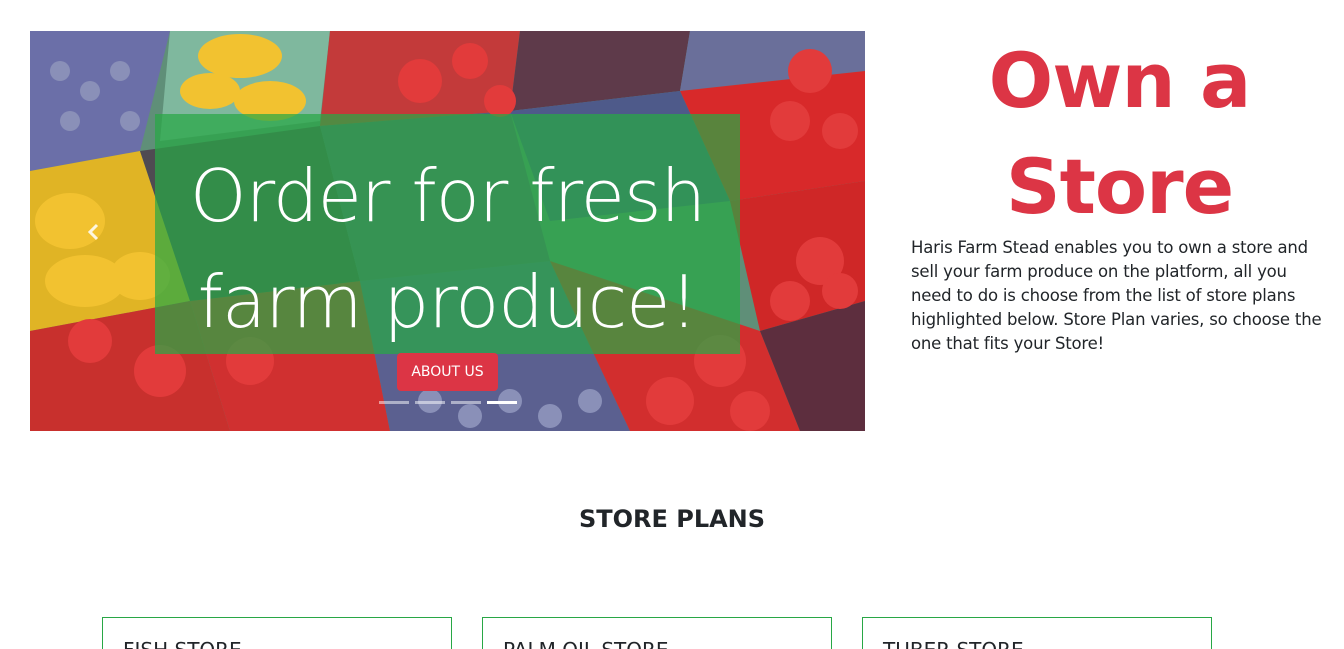 Image resolution: width=1344 pixels, height=649 pixels. What do you see at coordinates (448, 403) in the screenshot?
I see `carousel-indicators` at bounding box center [448, 403].